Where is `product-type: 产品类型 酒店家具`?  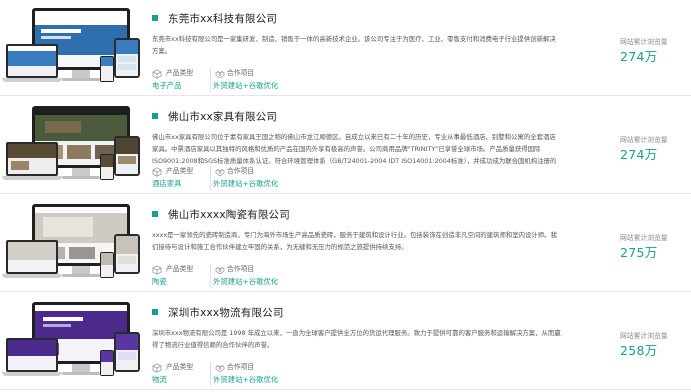 product-type: 产品类型 酒店家具 is located at coordinates (181, 178).